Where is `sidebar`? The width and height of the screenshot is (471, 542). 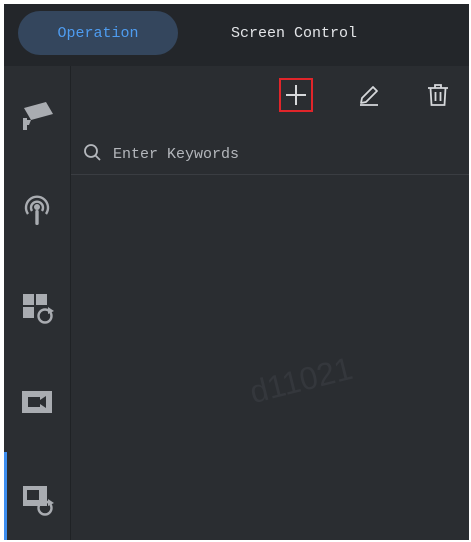 sidebar is located at coordinates (37, 303).